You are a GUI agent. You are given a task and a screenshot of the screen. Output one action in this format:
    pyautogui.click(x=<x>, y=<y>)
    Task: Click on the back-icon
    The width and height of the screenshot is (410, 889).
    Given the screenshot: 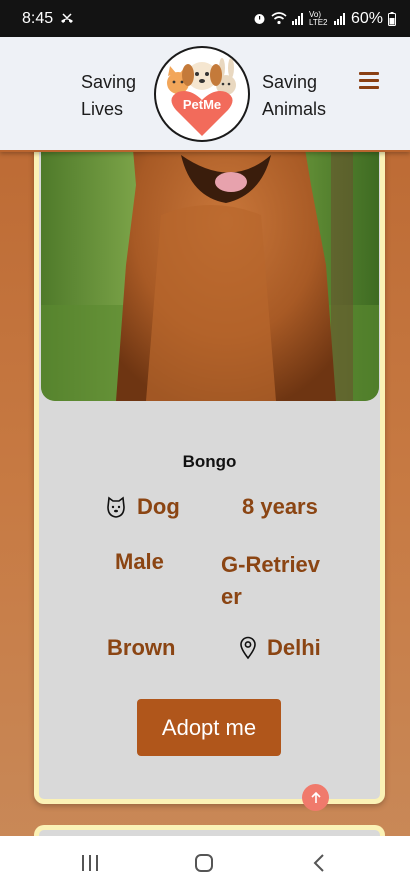 What is the action you would take?
    pyautogui.click(x=319, y=863)
    